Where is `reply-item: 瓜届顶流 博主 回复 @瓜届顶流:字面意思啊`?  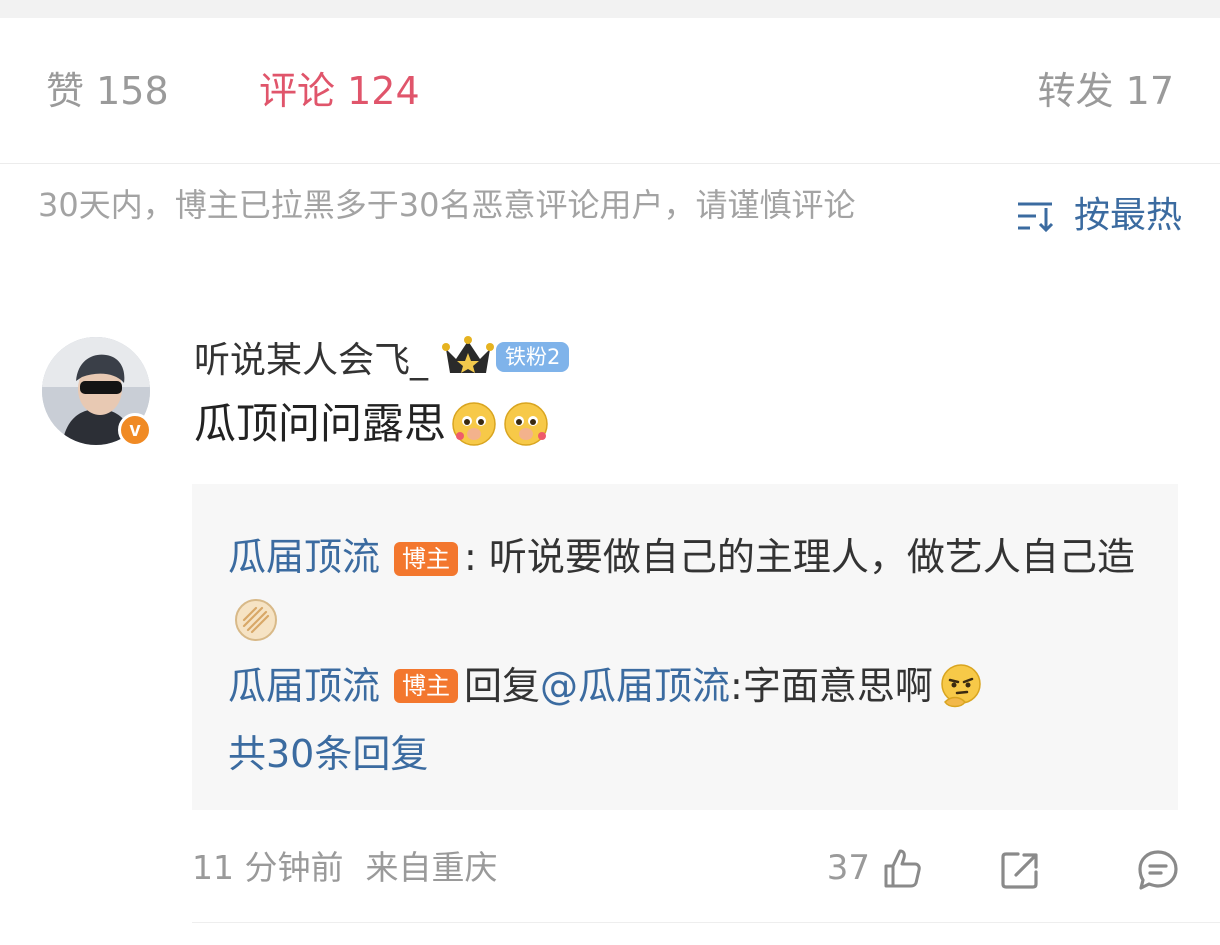 reply-item: 瓜届顶流 博主 回复 @瓜届顶流:字面意思啊 is located at coordinates (606, 686).